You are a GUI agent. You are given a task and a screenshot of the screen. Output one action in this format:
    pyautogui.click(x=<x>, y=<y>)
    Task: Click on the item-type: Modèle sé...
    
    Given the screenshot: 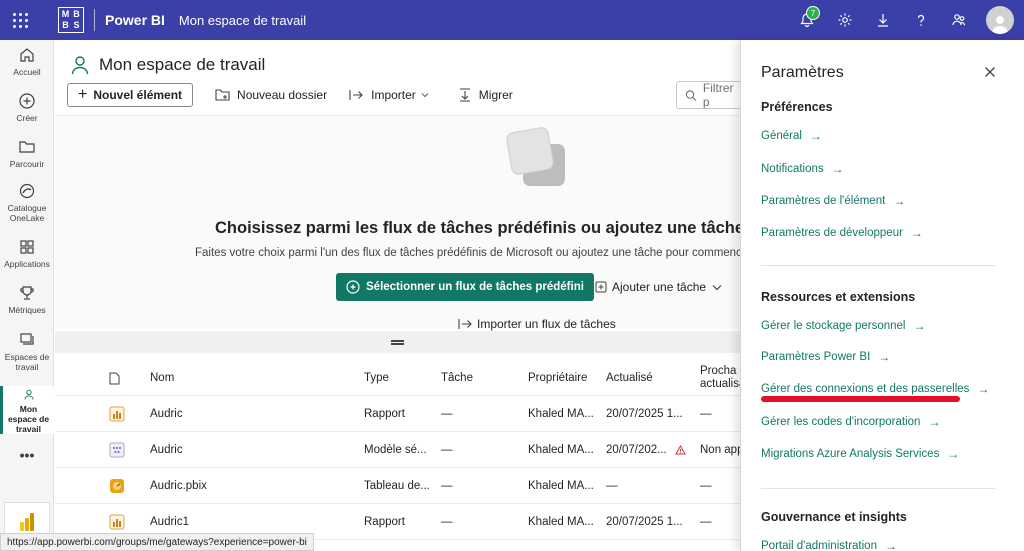 What is the action you would take?
    pyautogui.click(x=395, y=449)
    